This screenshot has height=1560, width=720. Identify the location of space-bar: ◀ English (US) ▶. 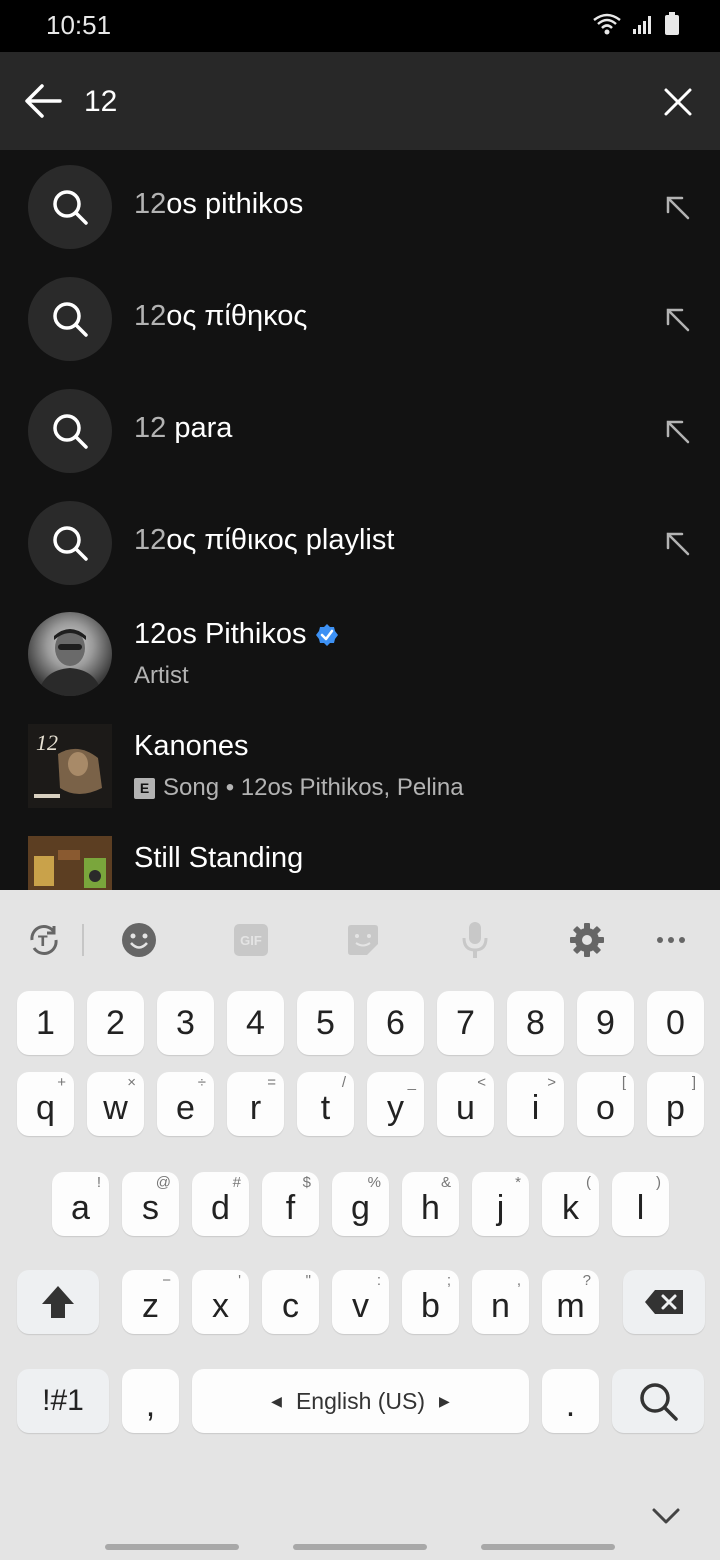
(360, 1401).